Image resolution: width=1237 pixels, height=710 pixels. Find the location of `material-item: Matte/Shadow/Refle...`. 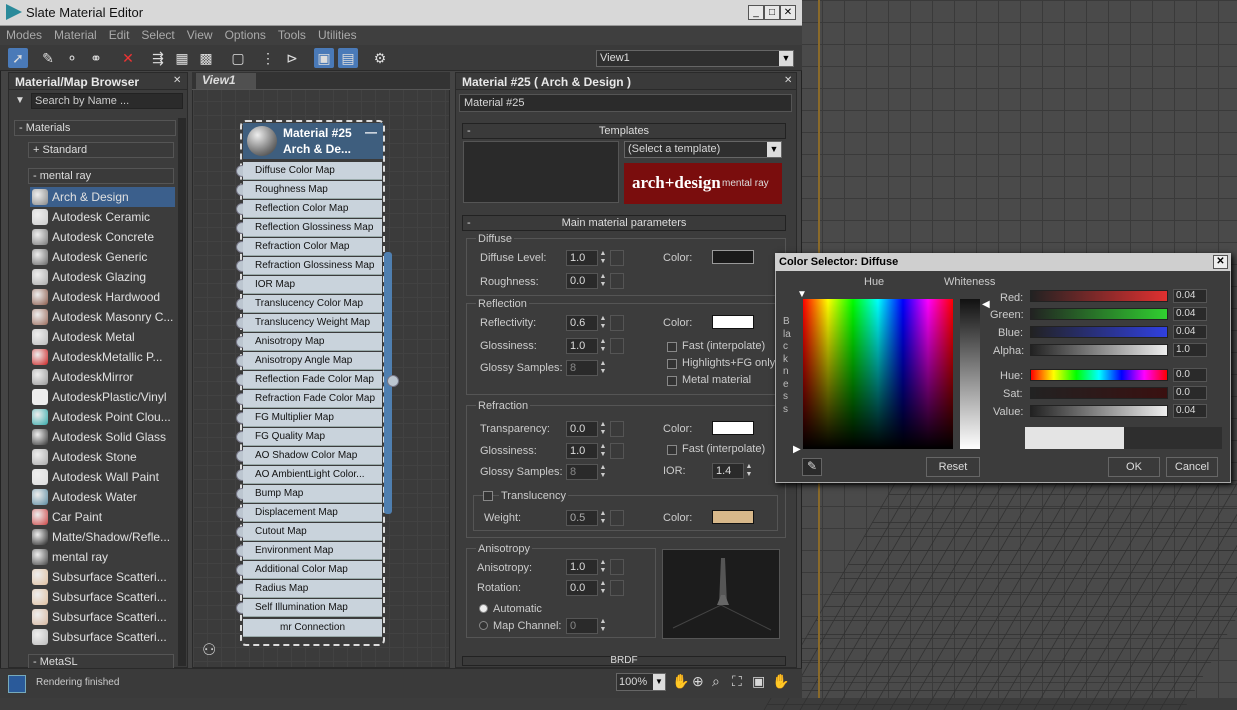

material-item: Matte/Shadow/Refle... is located at coordinates (102, 537).